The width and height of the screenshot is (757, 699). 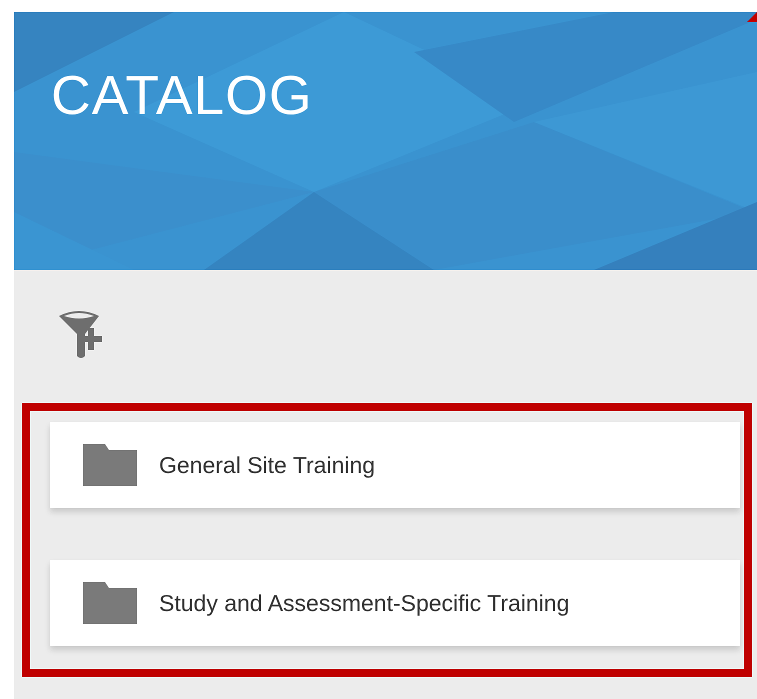 I want to click on catalog-title: CATALOG, so click(x=182, y=95).